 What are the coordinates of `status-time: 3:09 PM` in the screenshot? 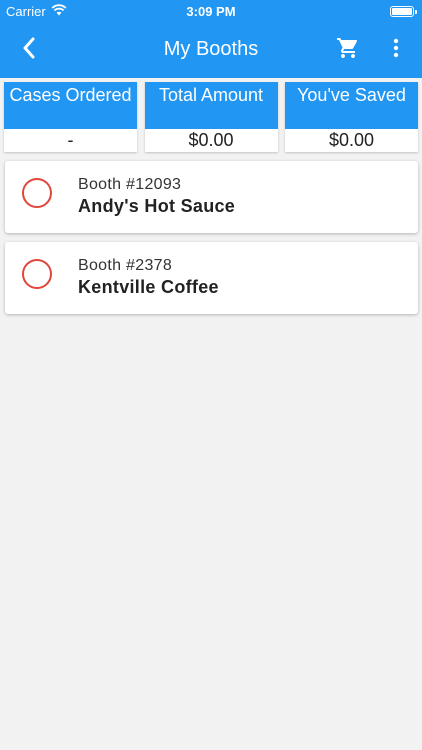 It's located at (211, 11).